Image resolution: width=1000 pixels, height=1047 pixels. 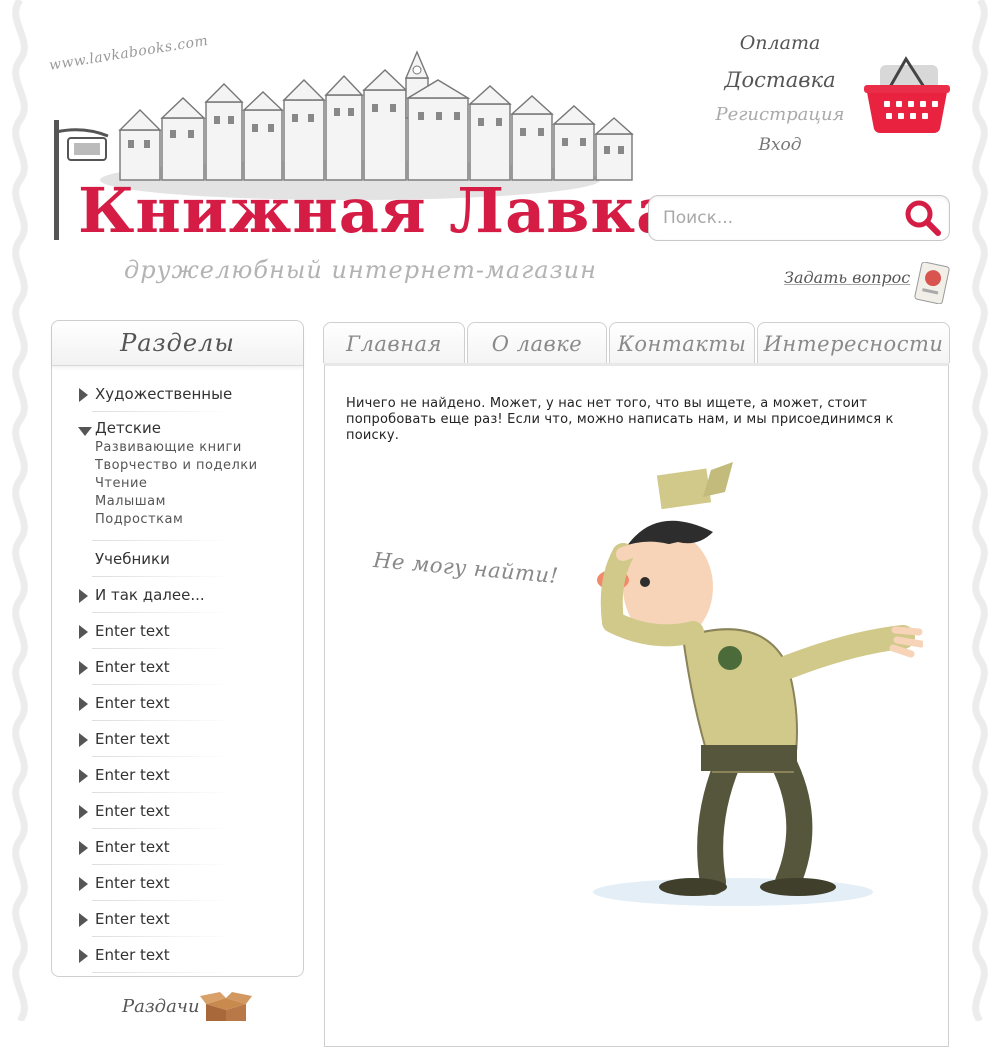 I want to click on sidebar-header: Разделы, so click(x=177, y=343).